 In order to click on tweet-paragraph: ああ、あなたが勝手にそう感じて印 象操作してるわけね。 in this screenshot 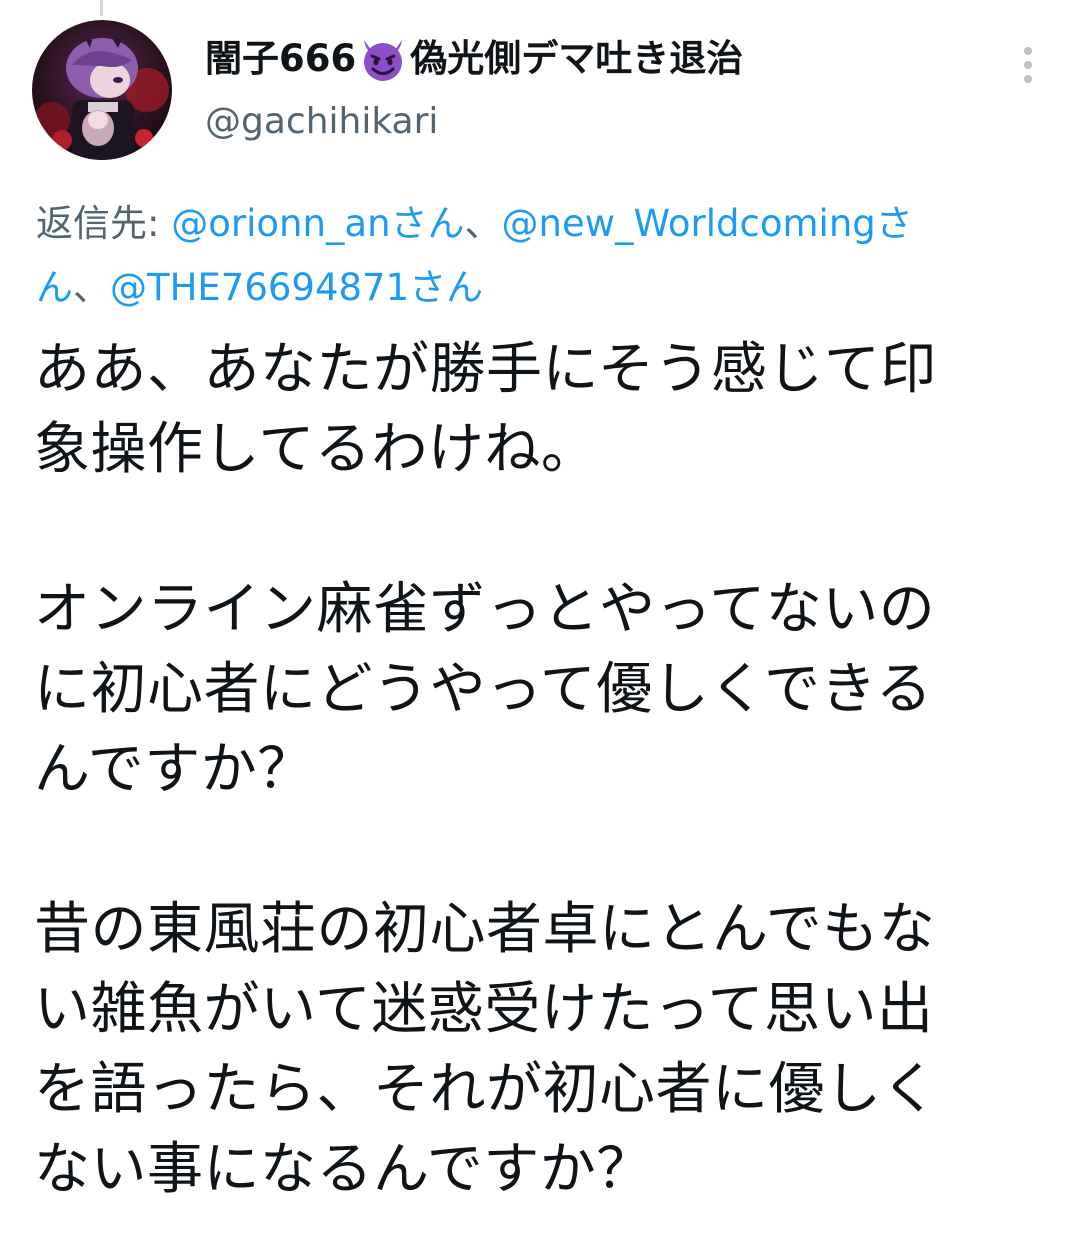, I will do `click(544, 410)`.